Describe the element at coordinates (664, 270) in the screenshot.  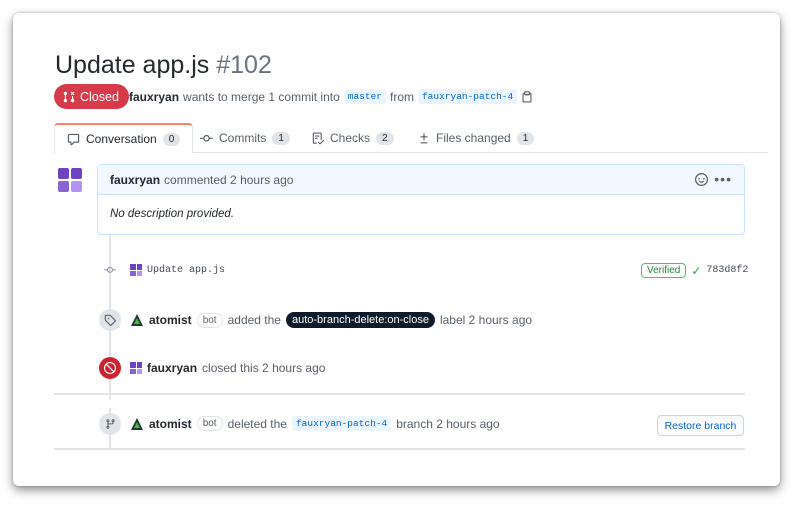
I see `verified-badge: Verified` at that location.